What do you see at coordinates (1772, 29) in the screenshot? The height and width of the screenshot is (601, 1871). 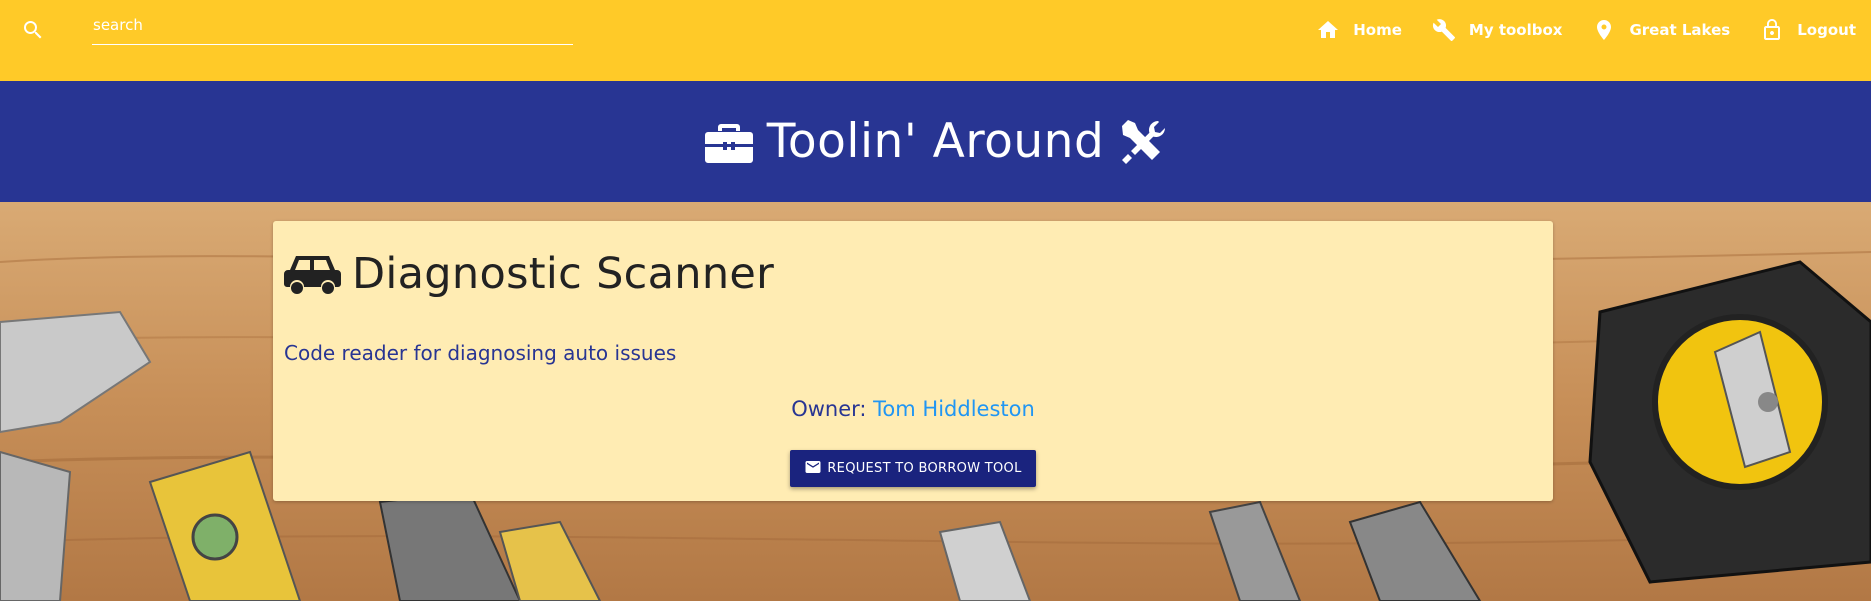 I see `lock-icon` at bounding box center [1772, 29].